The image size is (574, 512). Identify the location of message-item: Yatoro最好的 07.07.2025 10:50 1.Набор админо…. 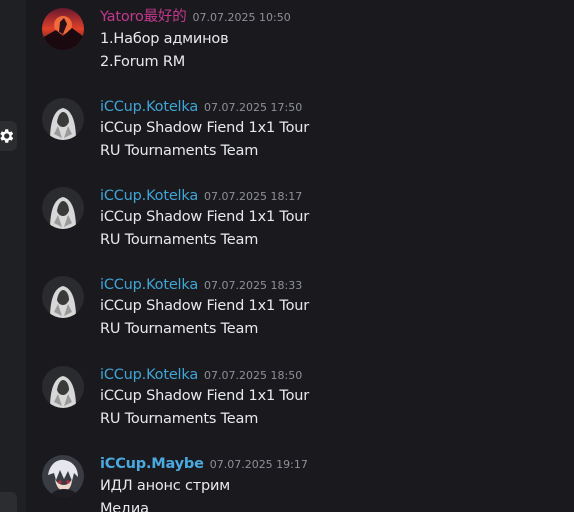
(300, 40).